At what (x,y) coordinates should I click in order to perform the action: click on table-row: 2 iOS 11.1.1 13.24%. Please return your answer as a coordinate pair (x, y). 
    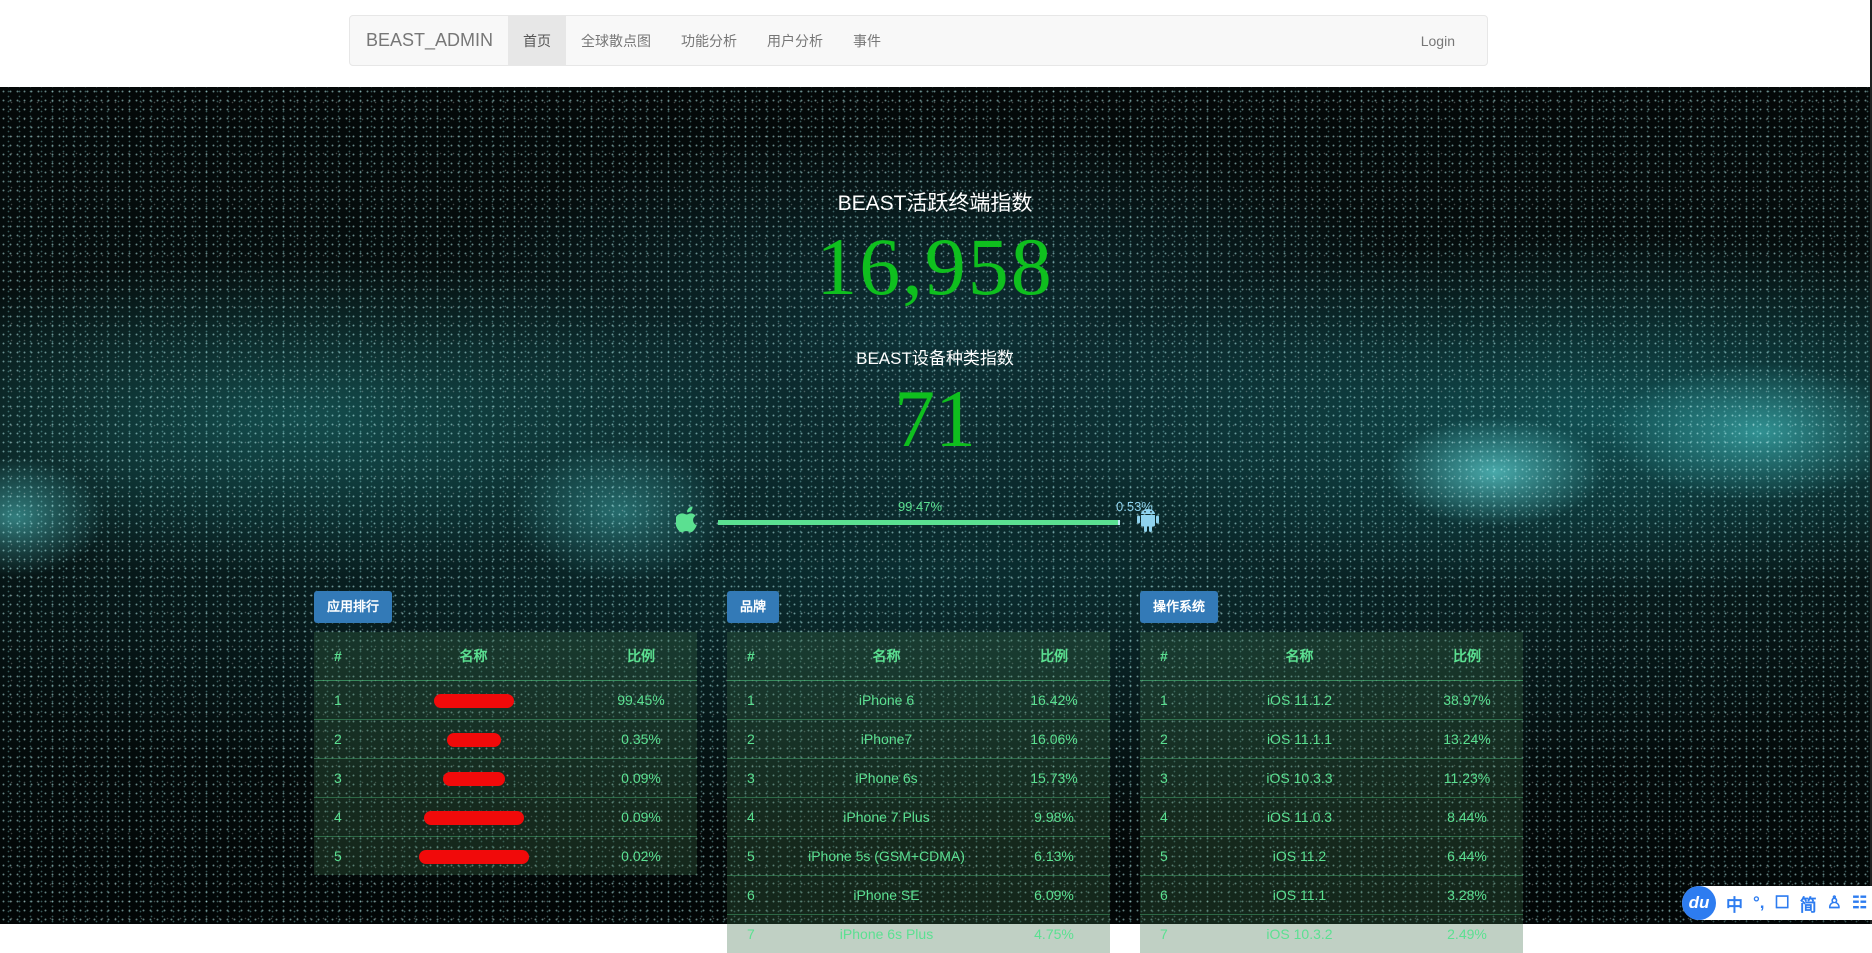
    Looking at the image, I should click on (1331, 739).